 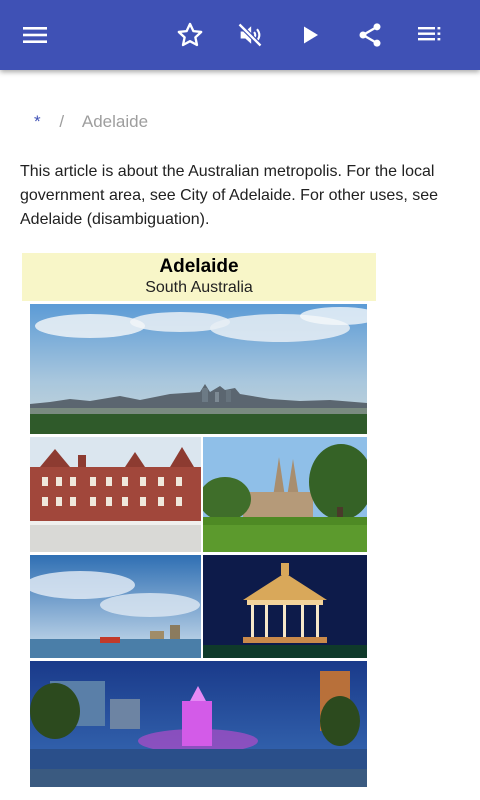 I want to click on favorite-button, so click(x=190, y=35).